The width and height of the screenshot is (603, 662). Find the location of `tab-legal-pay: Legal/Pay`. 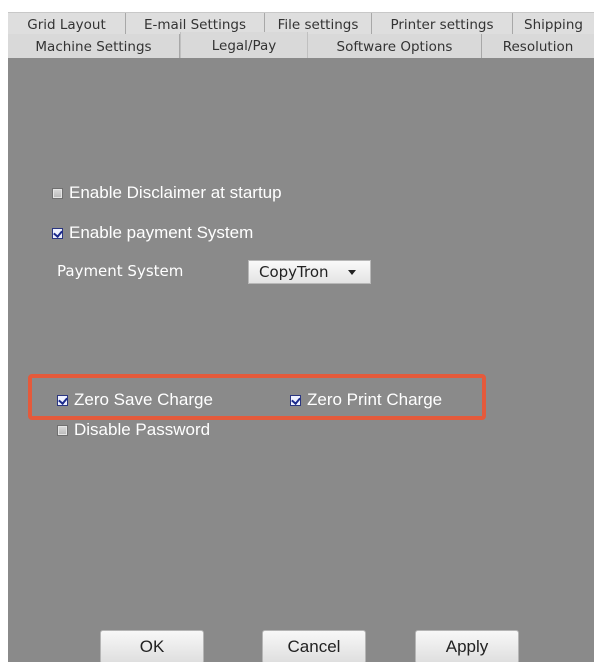

tab-legal-pay: Legal/Pay is located at coordinates (244, 45).